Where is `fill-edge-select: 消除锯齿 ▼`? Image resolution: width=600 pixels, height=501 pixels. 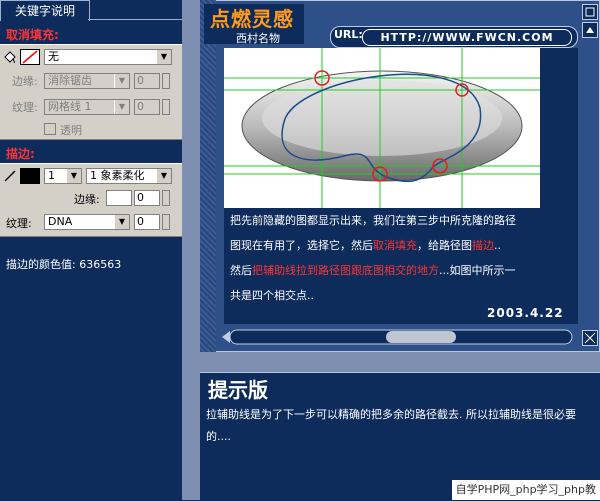 fill-edge-select: 消除锯齿 ▼ is located at coordinates (87, 81).